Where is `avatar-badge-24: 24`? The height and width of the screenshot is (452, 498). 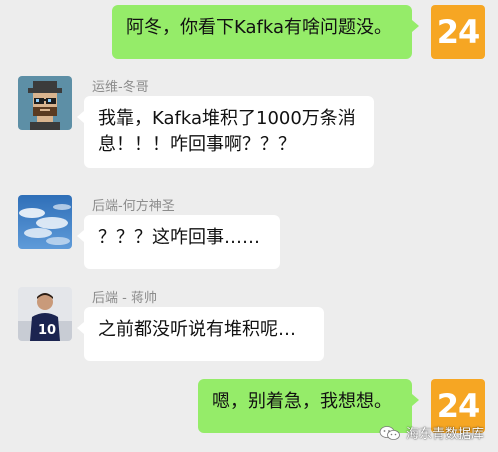 avatar-badge-24: 24 is located at coordinates (458, 32).